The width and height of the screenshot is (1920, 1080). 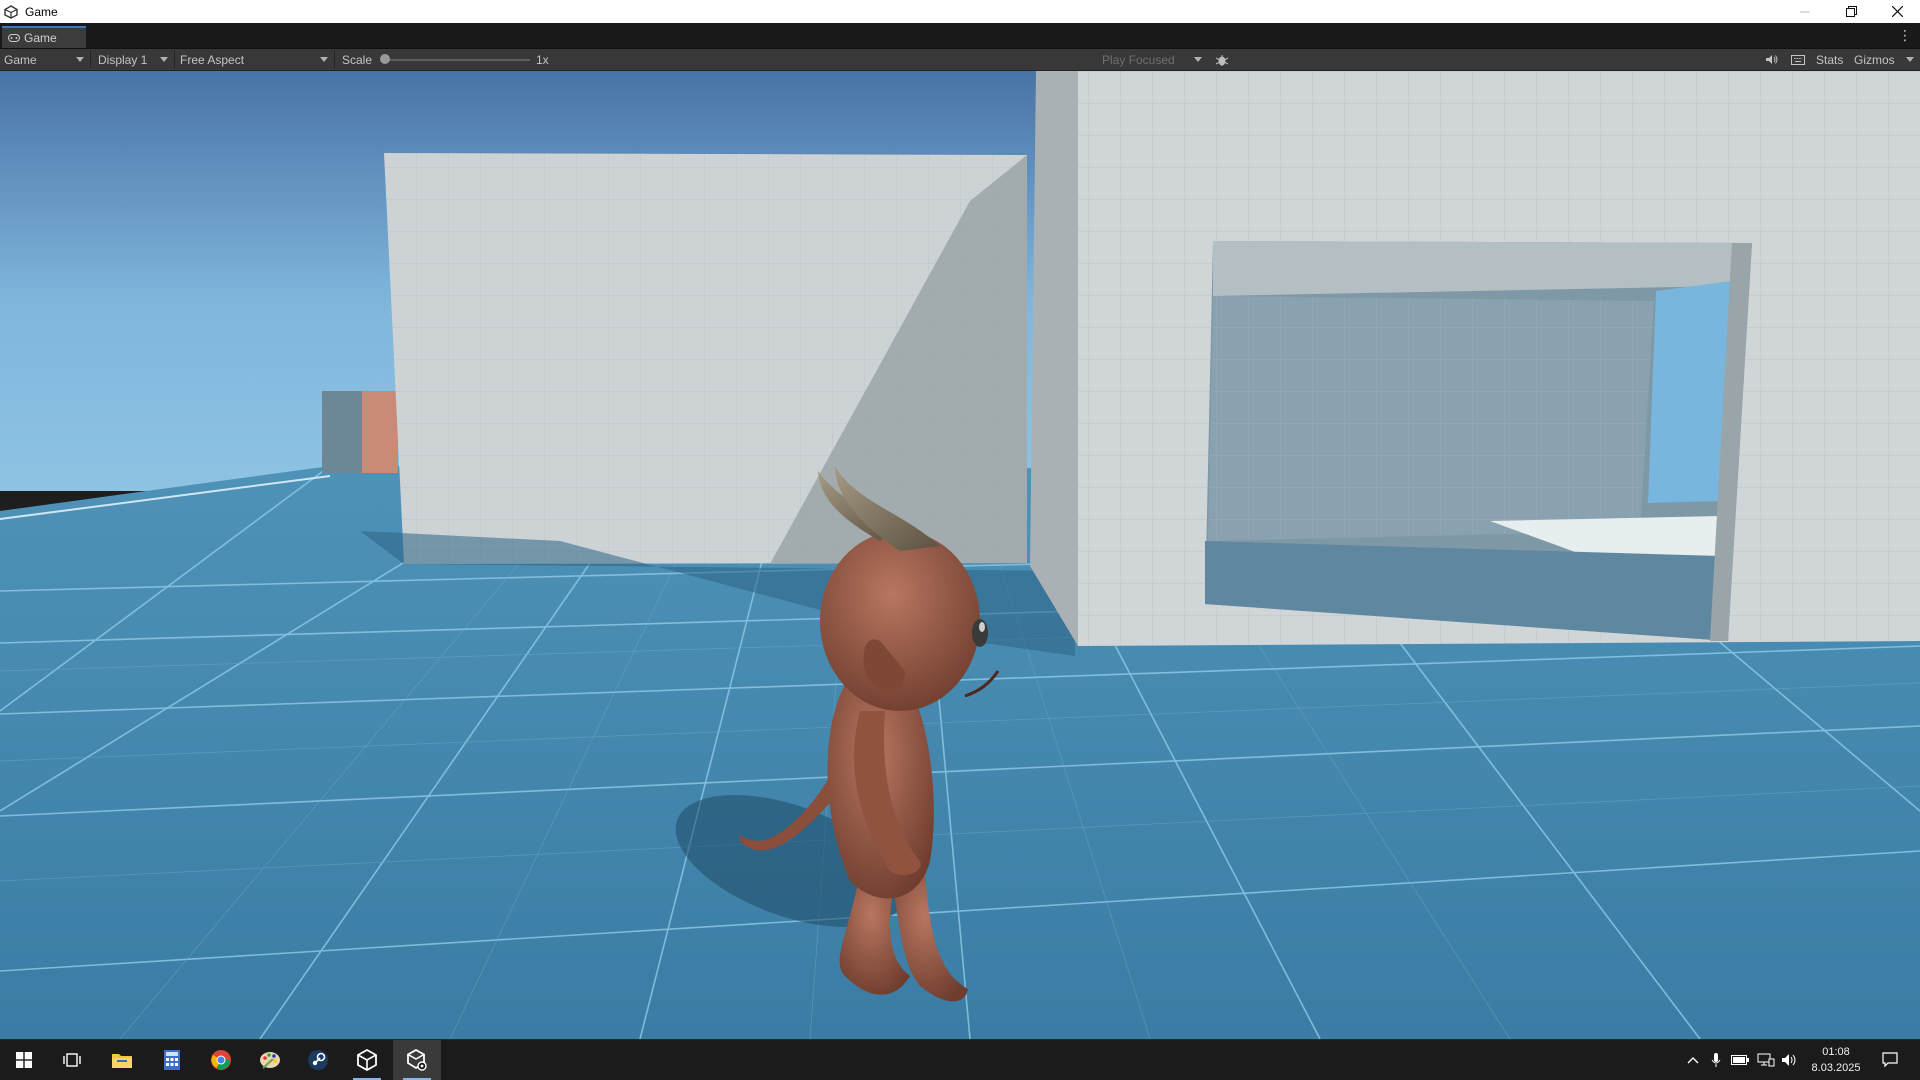 What do you see at coordinates (457, 60) in the screenshot?
I see `scale-slider-track` at bounding box center [457, 60].